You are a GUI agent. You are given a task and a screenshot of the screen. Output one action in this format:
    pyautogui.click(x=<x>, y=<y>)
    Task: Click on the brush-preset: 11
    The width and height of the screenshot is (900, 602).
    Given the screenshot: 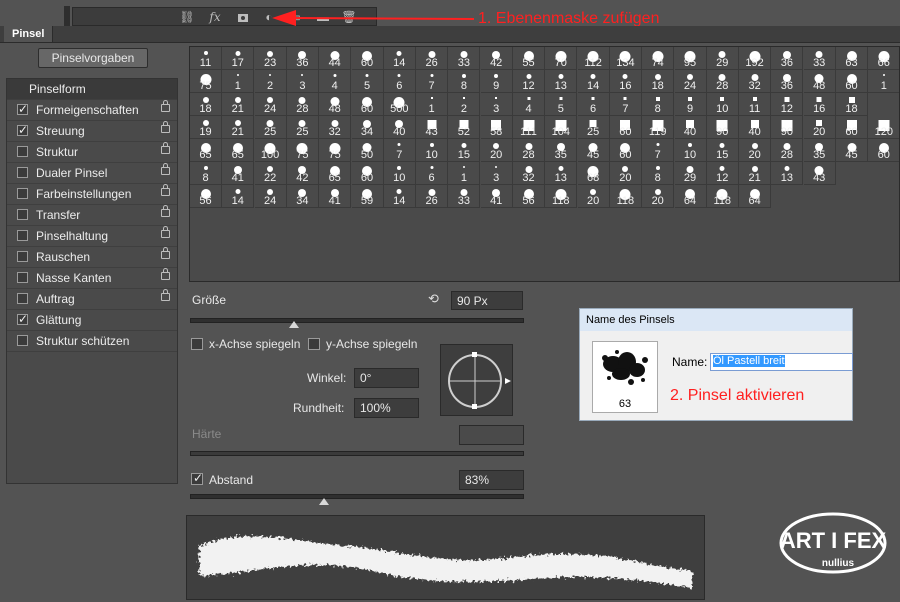 What is the action you would take?
    pyautogui.click(x=755, y=104)
    